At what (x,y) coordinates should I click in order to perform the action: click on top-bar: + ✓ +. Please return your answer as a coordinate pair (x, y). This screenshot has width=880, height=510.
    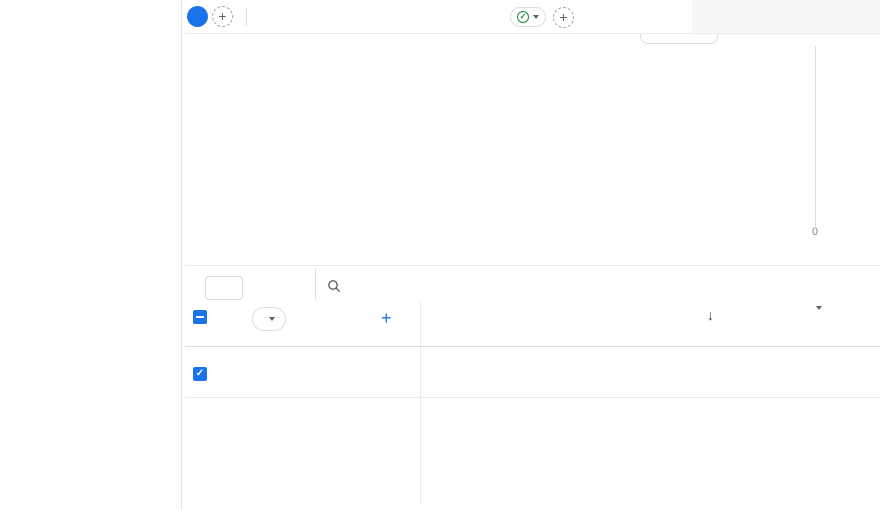
    Looking at the image, I should click on (532, 17).